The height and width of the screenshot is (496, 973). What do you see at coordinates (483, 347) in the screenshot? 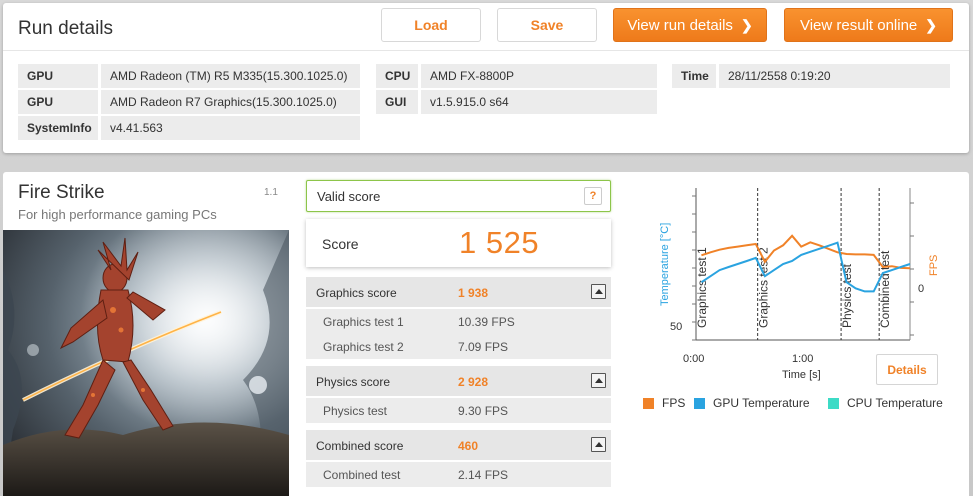
I see `graphics-test-2-value: 7.09 FPS` at bounding box center [483, 347].